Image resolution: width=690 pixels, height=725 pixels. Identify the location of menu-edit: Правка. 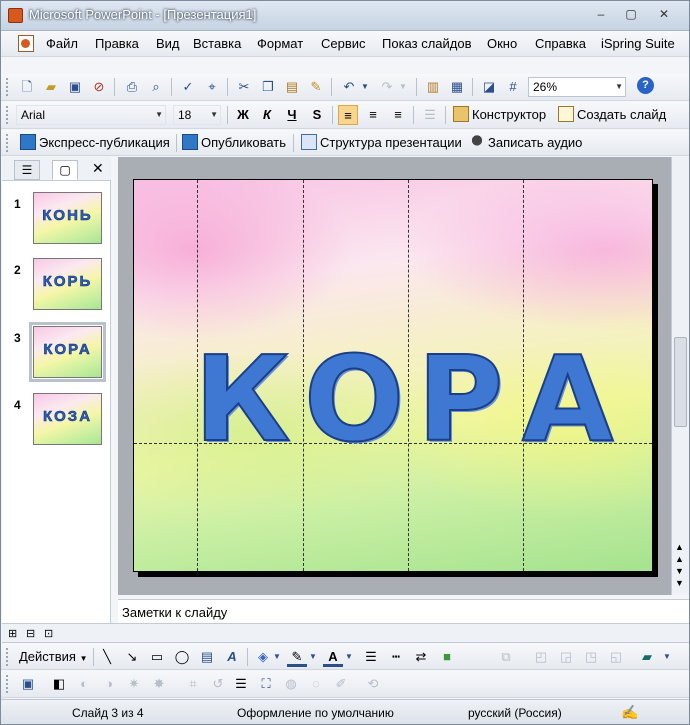
(117, 43).